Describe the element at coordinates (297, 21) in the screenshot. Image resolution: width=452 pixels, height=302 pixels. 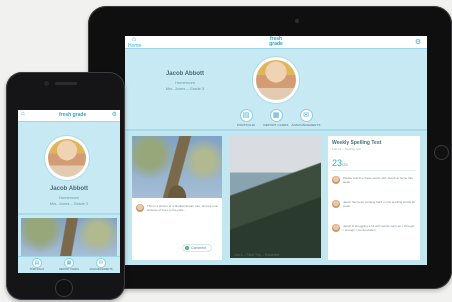
I see `tablet-camera` at that location.